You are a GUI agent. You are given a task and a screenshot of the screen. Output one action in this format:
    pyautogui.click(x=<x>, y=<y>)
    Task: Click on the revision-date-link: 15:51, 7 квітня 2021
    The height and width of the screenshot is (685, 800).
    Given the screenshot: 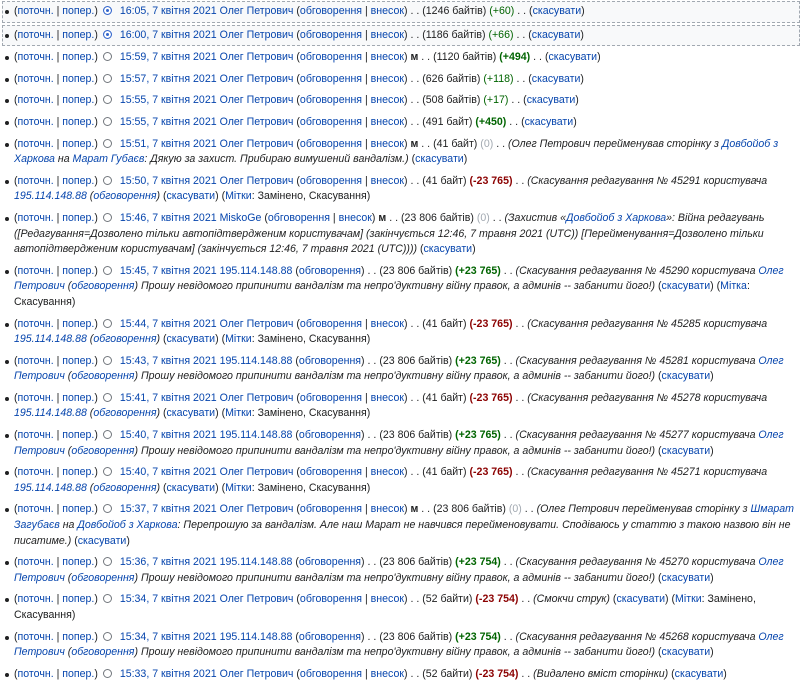 What is the action you would take?
    pyautogui.click(x=168, y=144)
    